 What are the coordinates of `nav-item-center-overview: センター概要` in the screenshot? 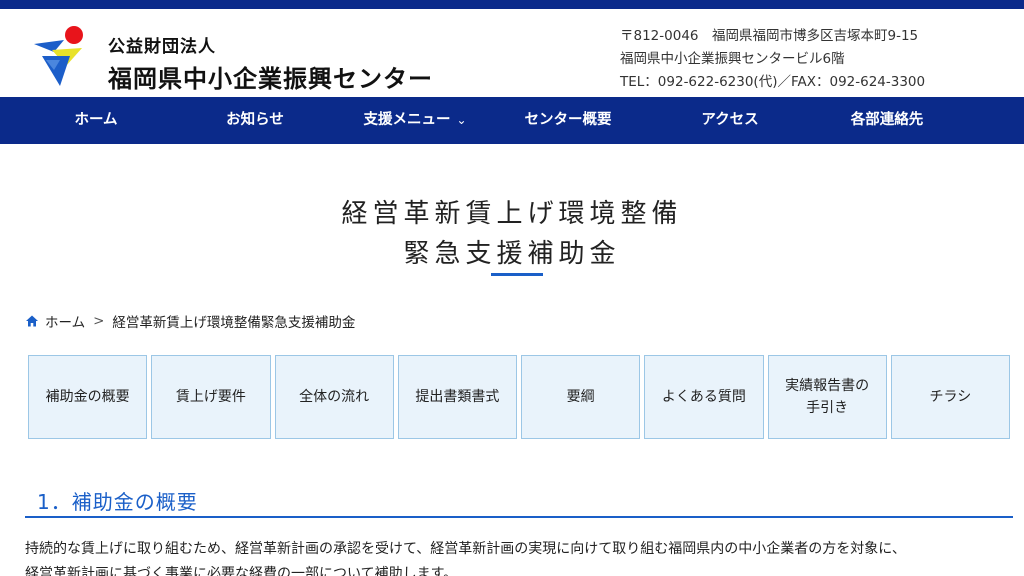 It's located at (568, 120).